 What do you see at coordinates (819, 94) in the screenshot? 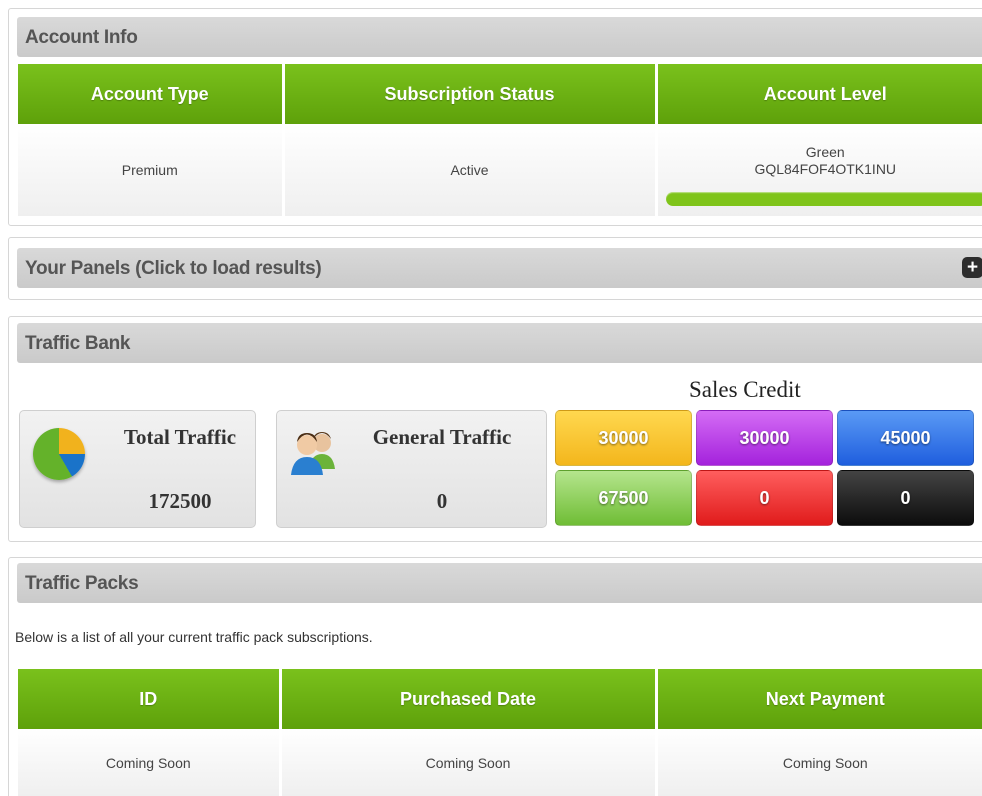
I see `column-account-level: Account Level` at bounding box center [819, 94].